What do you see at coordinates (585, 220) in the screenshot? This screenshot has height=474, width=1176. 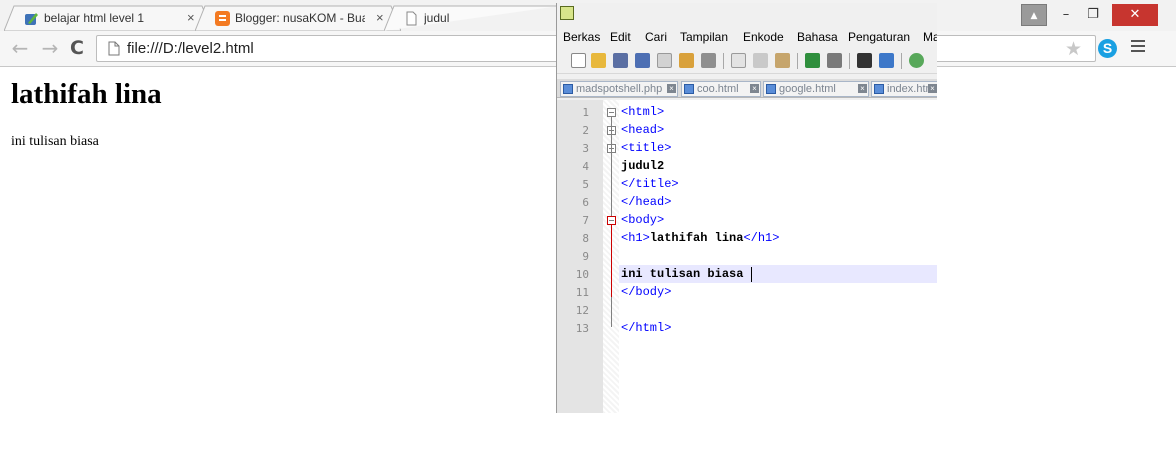 I see `line-number: 7` at bounding box center [585, 220].